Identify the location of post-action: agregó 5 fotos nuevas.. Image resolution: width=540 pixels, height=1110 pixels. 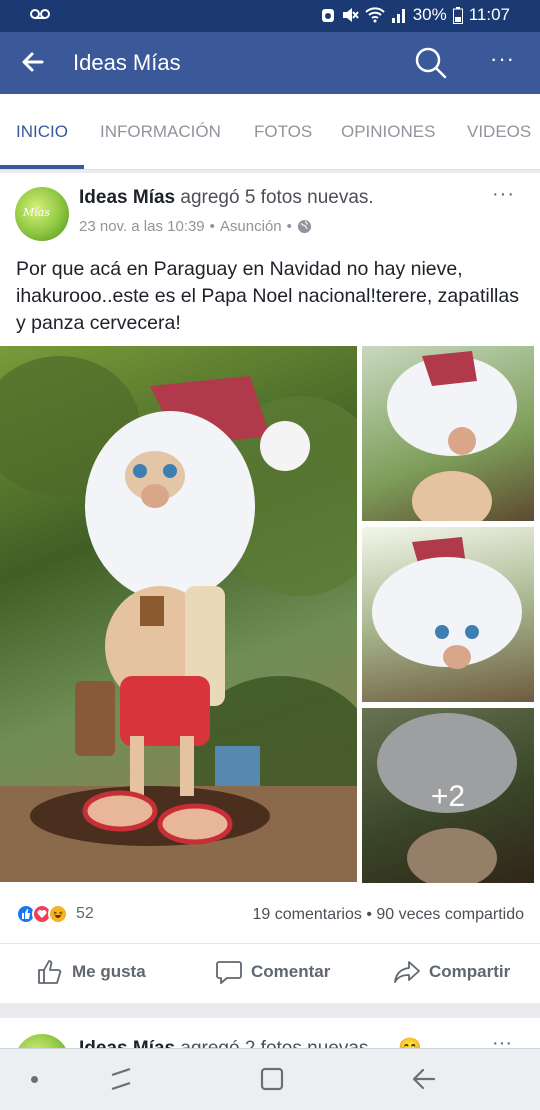
(277, 197).